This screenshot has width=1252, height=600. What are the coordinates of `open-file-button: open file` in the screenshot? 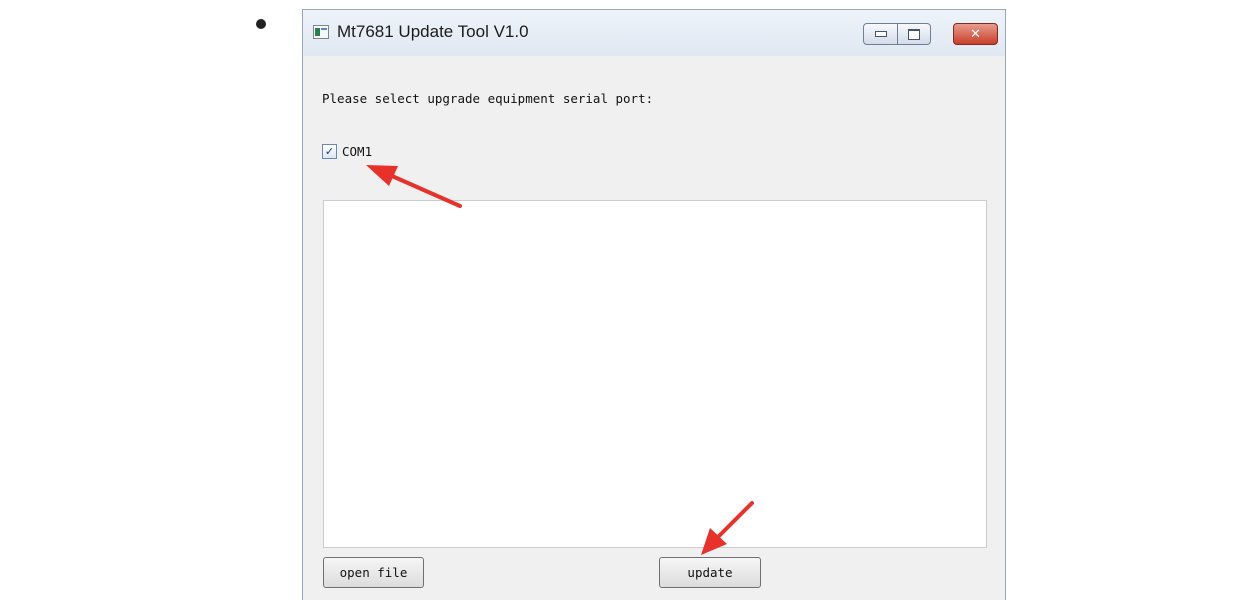 It's located at (373, 572).